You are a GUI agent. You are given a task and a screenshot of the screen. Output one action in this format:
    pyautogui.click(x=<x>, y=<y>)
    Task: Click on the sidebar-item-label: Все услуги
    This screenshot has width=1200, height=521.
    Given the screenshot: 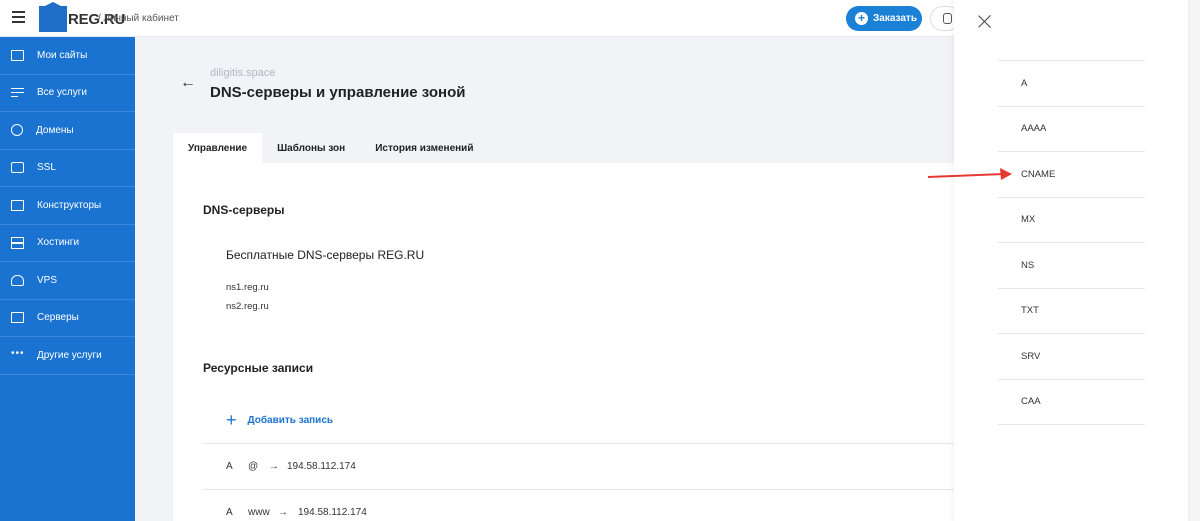 What is the action you would take?
    pyautogui.click(x=62, y=93)
    